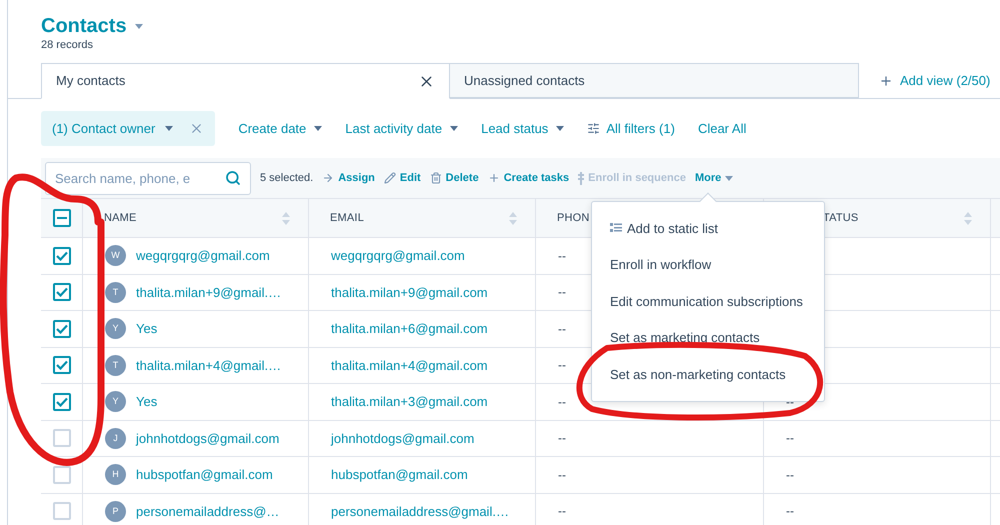 The width and height of the screenshot is (1000, 525). Describe the element at coordinates (840, 218) in the screenshot. I see `column-label: TATUS` at that location.